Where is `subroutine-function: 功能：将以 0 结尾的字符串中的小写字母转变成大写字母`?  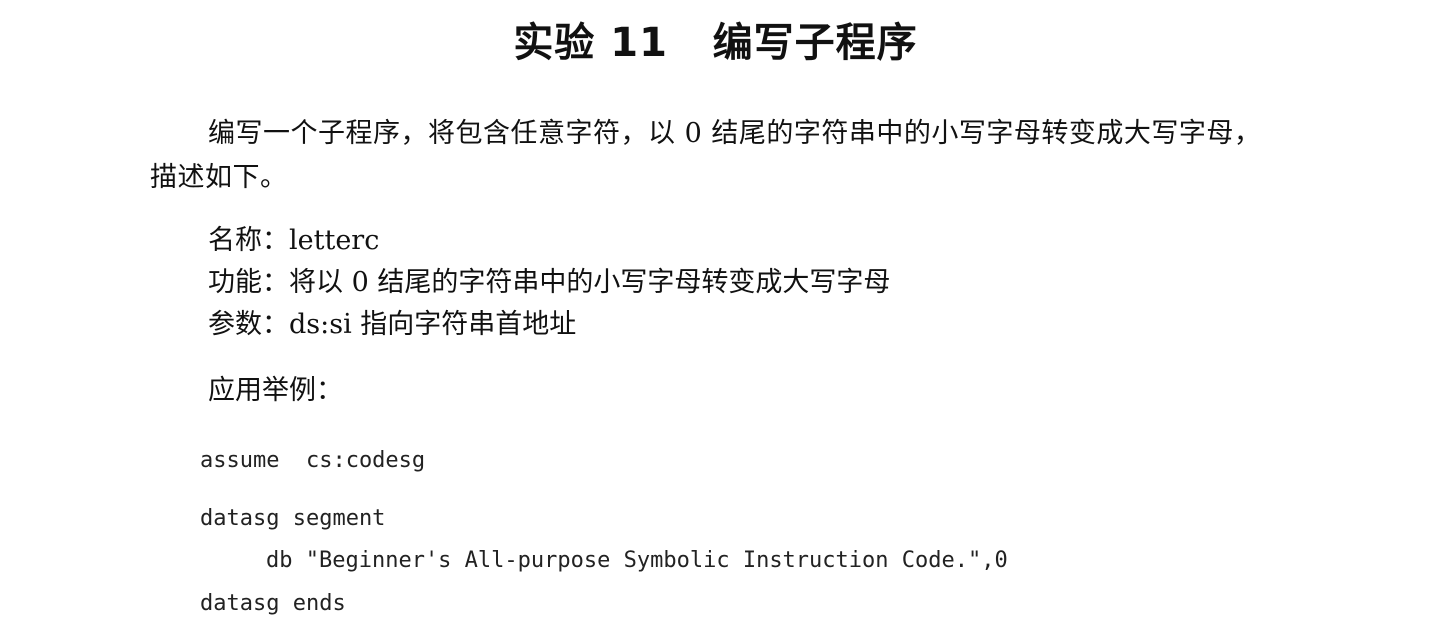 subroutine-function: 功能：将以 0 结尾的字符串中的小写字母转变成大写字母 is located at coordinates (549, 282).